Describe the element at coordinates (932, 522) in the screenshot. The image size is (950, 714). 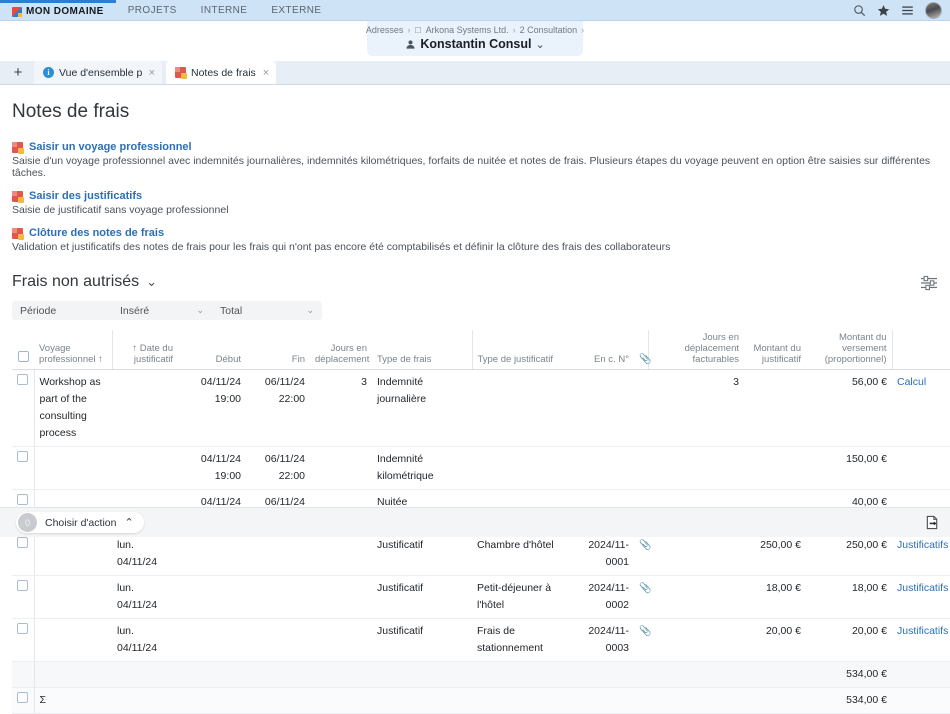
I see `export-icon` at that location.